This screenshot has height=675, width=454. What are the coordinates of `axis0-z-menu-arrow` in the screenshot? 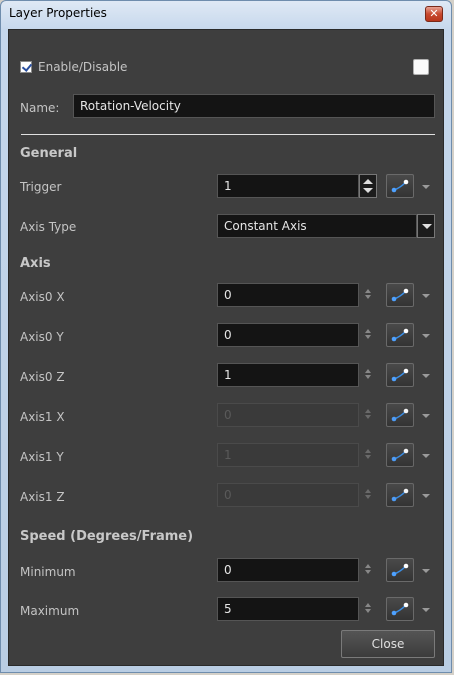 It's located at (426, 376).